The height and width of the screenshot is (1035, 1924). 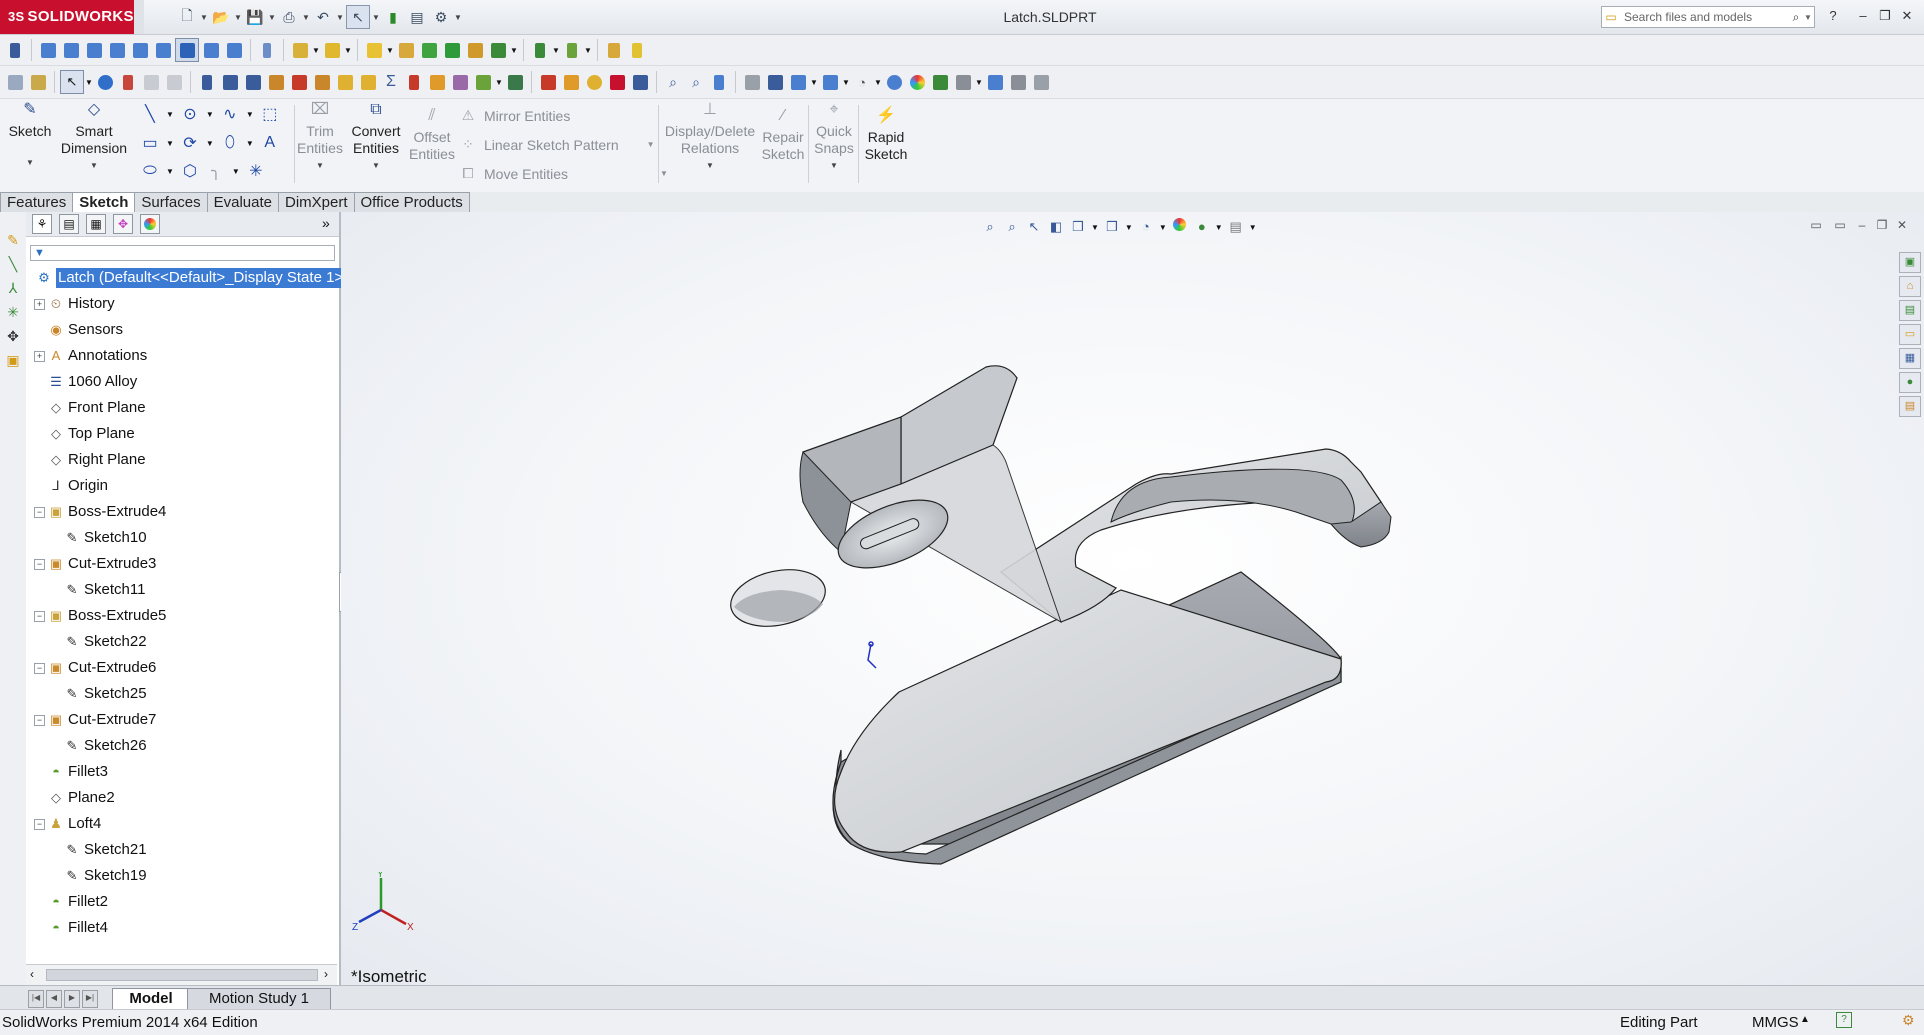 What do you see at coordinates (182, 668) in the screenshot?
I see `tree-item: − ▣ Cut-Extrude6` at bounding box center [182, 668].